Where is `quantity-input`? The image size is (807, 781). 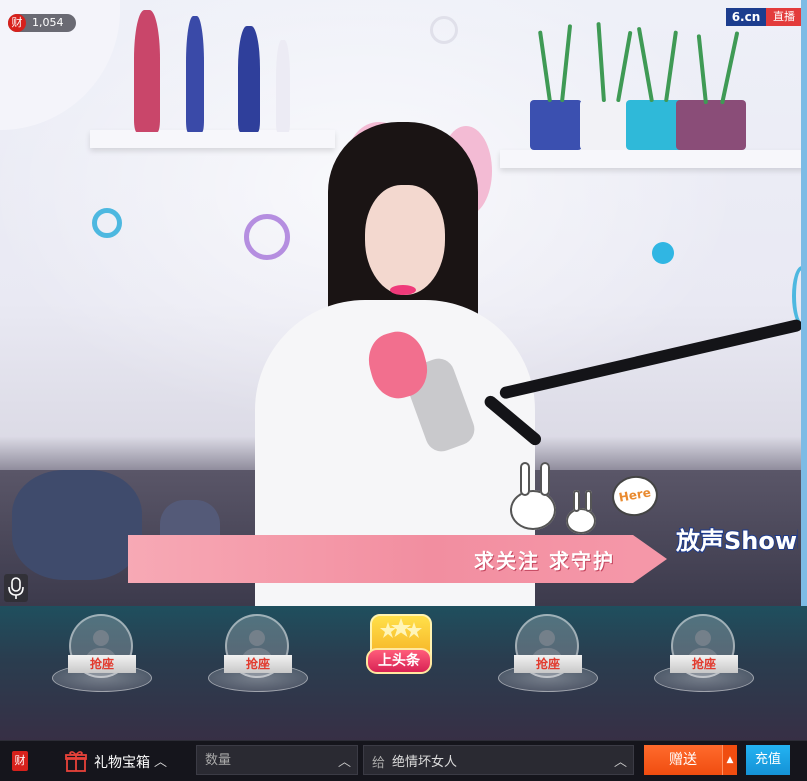 quantity-input is located at coordinates (277, 760).